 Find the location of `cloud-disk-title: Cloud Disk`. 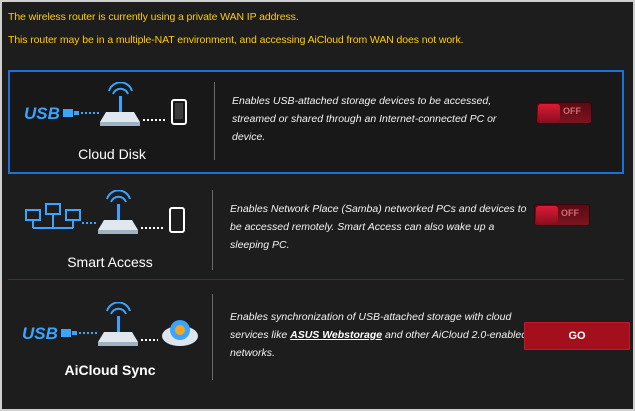

cloud-disk-title: Cloud Disk is located at coordinates (112, 154).